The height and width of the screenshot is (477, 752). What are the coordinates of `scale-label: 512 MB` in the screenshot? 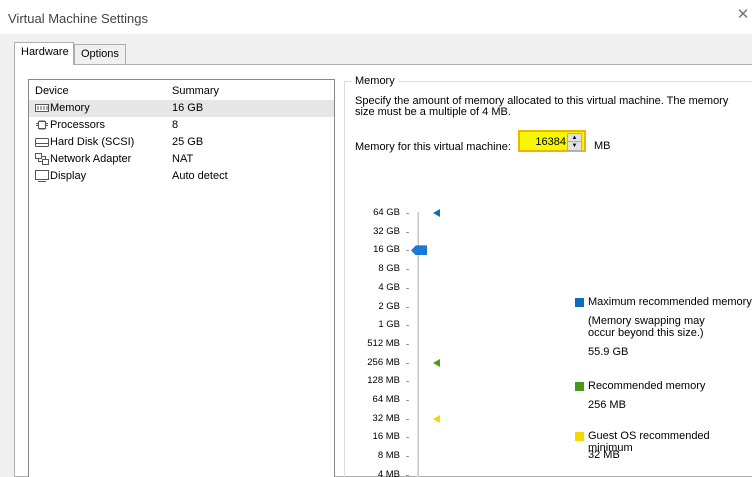 It's located at (383, 343).